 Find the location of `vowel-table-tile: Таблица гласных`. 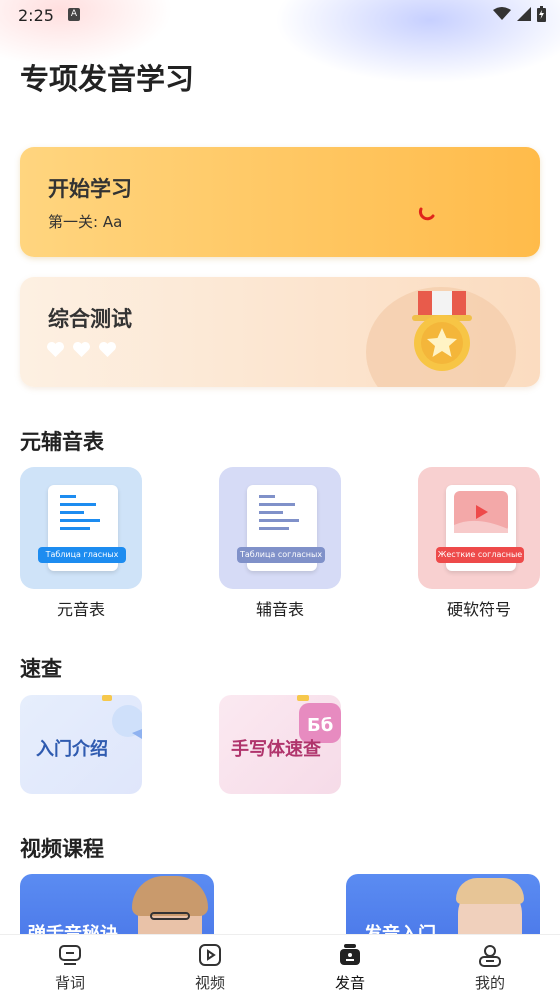

vowel-table-tile: Таблица гласных is located at coordinates (81, 528).